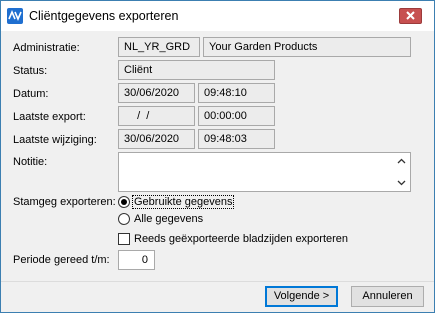 Image resolution: width=435 pixels, height=313 pixels. What do you see at coordinates (217, 16) in the screenshot?
I see `title-bar: Cliëntgegevens exporteren` at bounding box center [217, 16].